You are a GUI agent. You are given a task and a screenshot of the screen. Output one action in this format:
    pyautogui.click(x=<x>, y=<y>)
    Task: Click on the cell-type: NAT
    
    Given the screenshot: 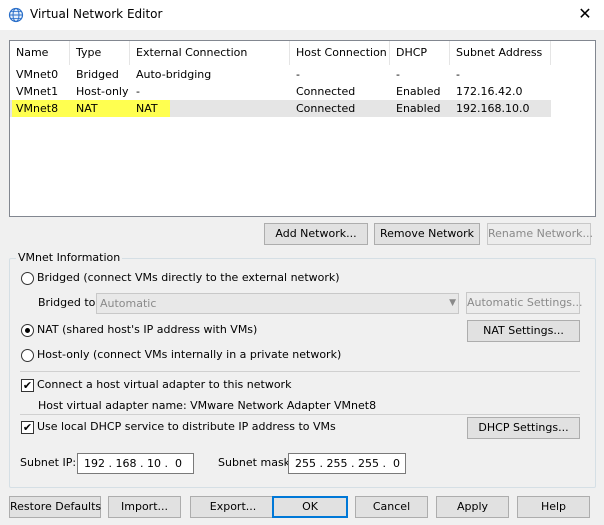 What is the action you would take?
    pyautogui.click(x=87, y=108)
    